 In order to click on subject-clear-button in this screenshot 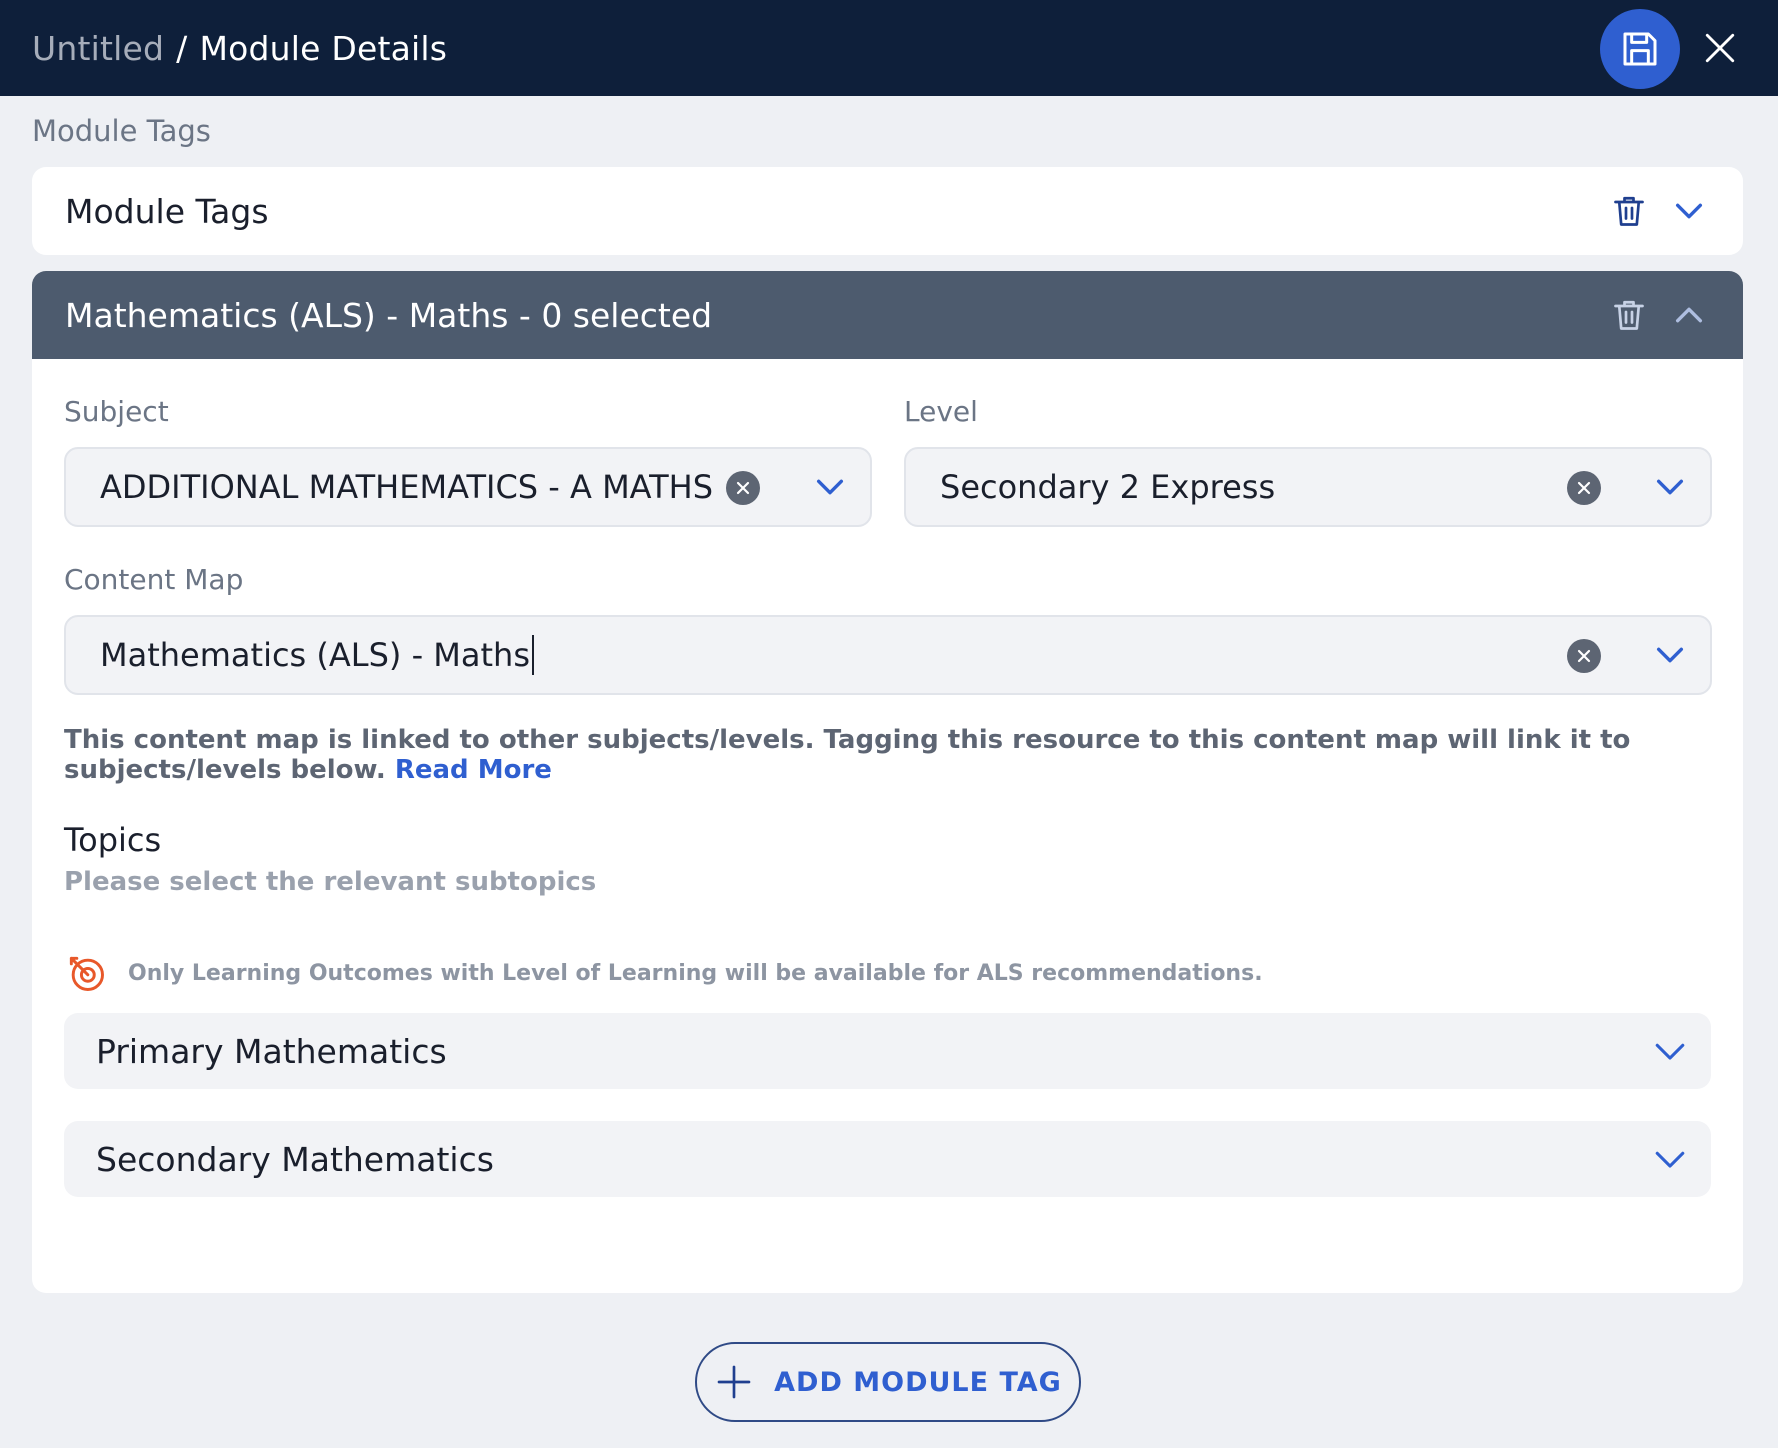, I will do `click(743, 488)`.